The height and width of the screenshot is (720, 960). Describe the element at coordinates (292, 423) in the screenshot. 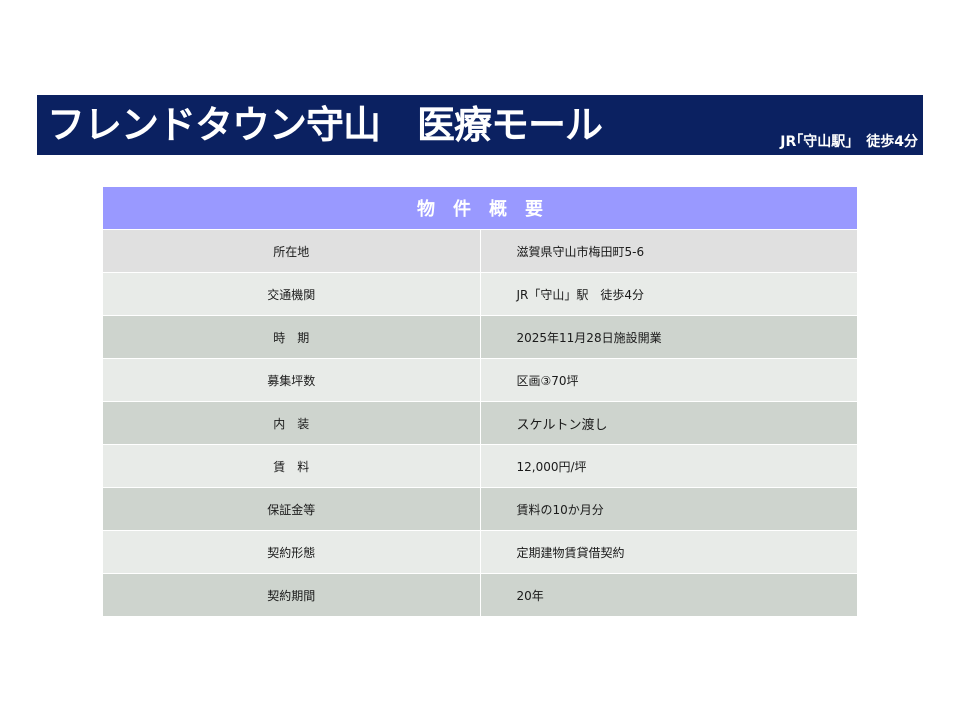

I see `row-label-interior: 内 装` at that location.